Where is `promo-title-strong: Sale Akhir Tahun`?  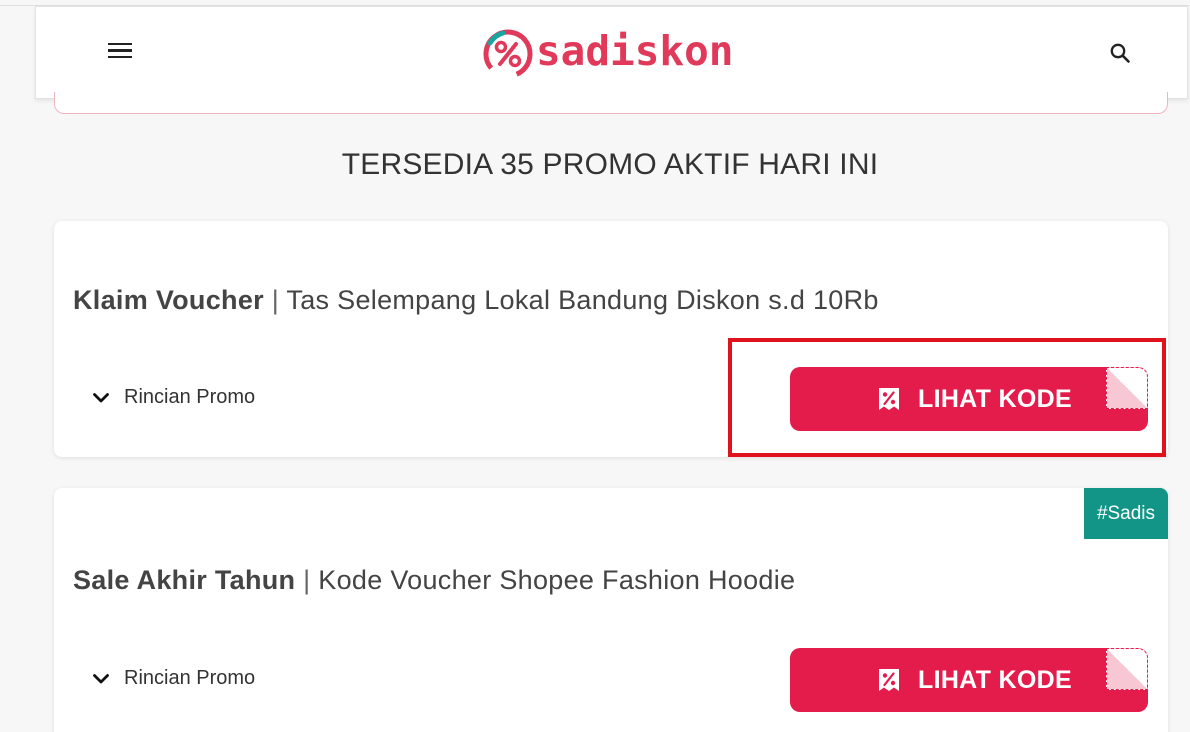 promo-title-strong: Sale Akhir Tahun is located at coordinates (184, 580).